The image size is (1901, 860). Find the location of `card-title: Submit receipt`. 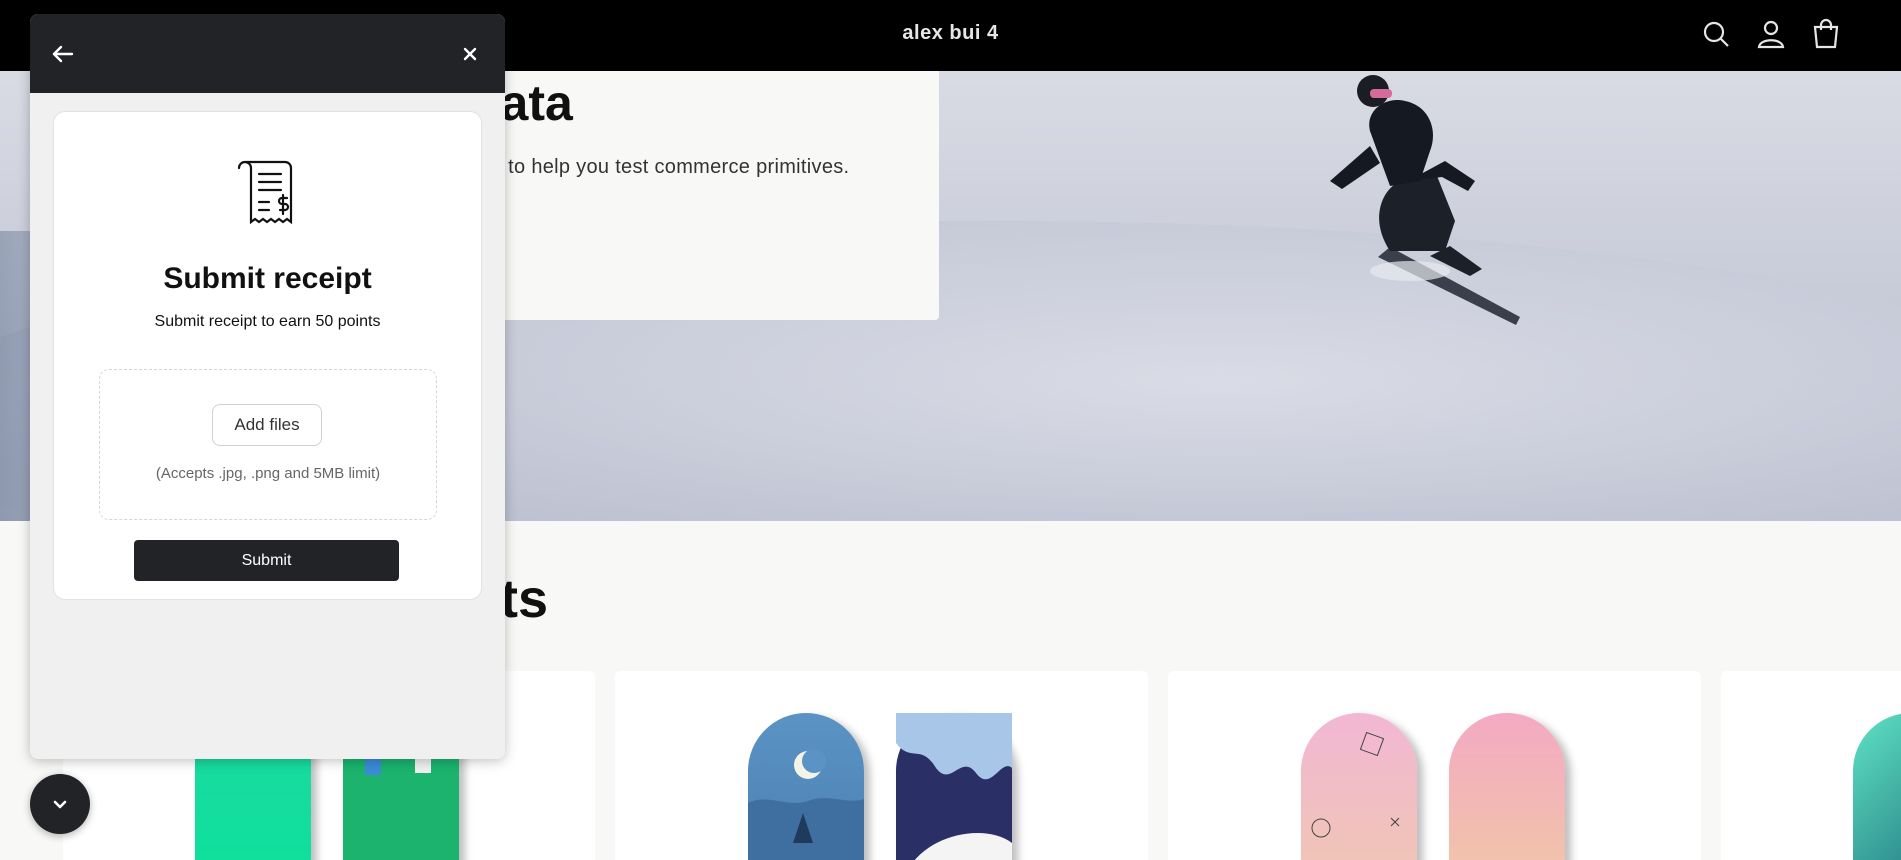

card-title: Submit receipt is located at coordinates (267, 278).